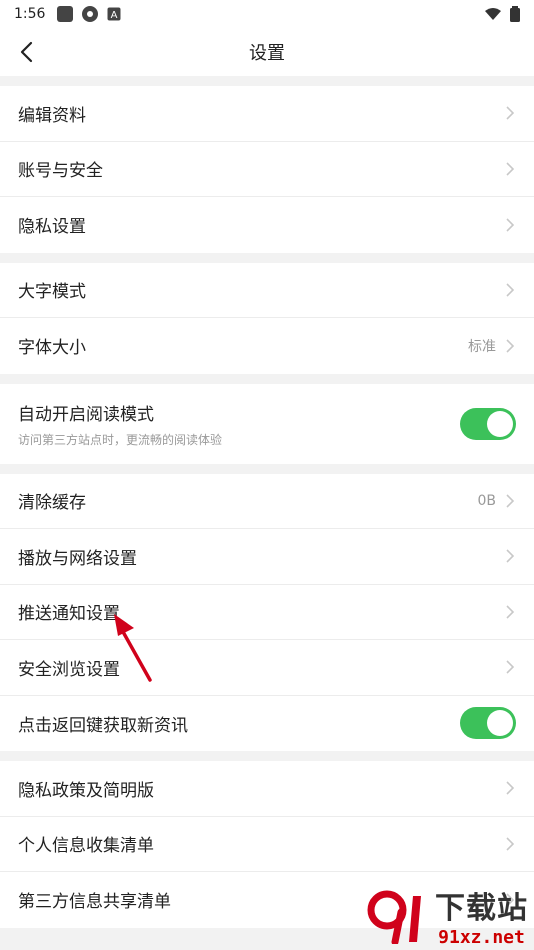  Describe the element at coordinates (86, 846) in the screenshot. I see `row-label: 个人信息收集清单` at that location.